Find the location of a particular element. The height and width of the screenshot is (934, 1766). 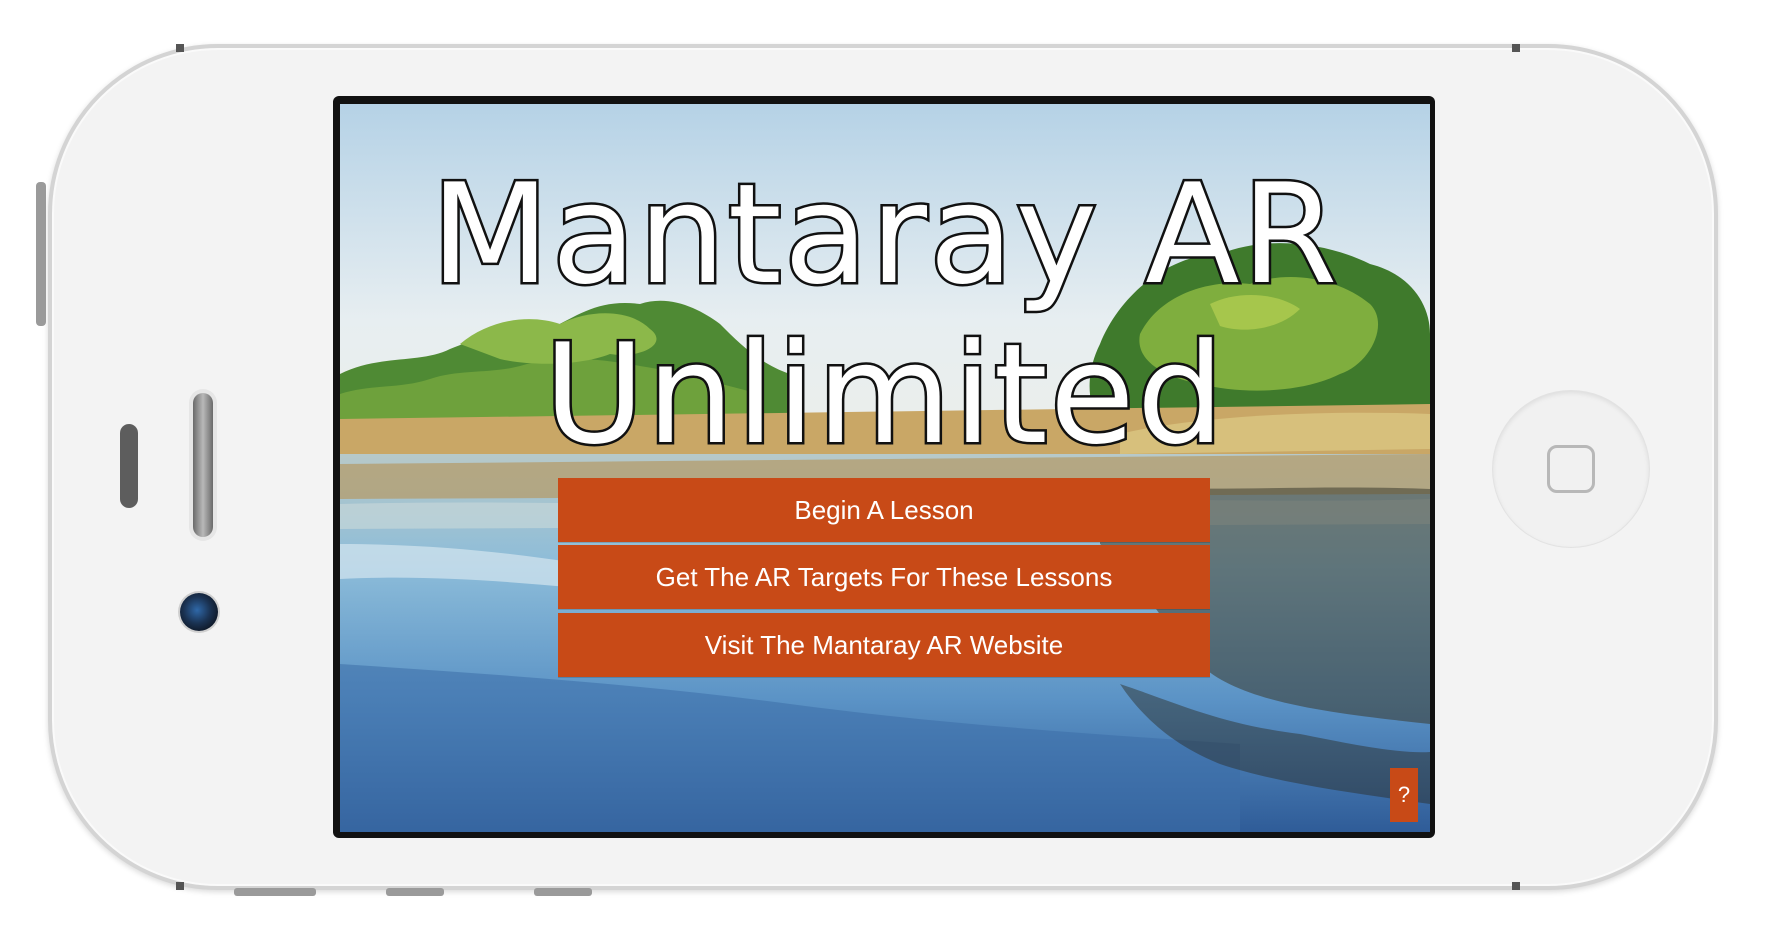

visit-website-button: Visit The Mantaray AR Website is located at coordinates (884, 645).